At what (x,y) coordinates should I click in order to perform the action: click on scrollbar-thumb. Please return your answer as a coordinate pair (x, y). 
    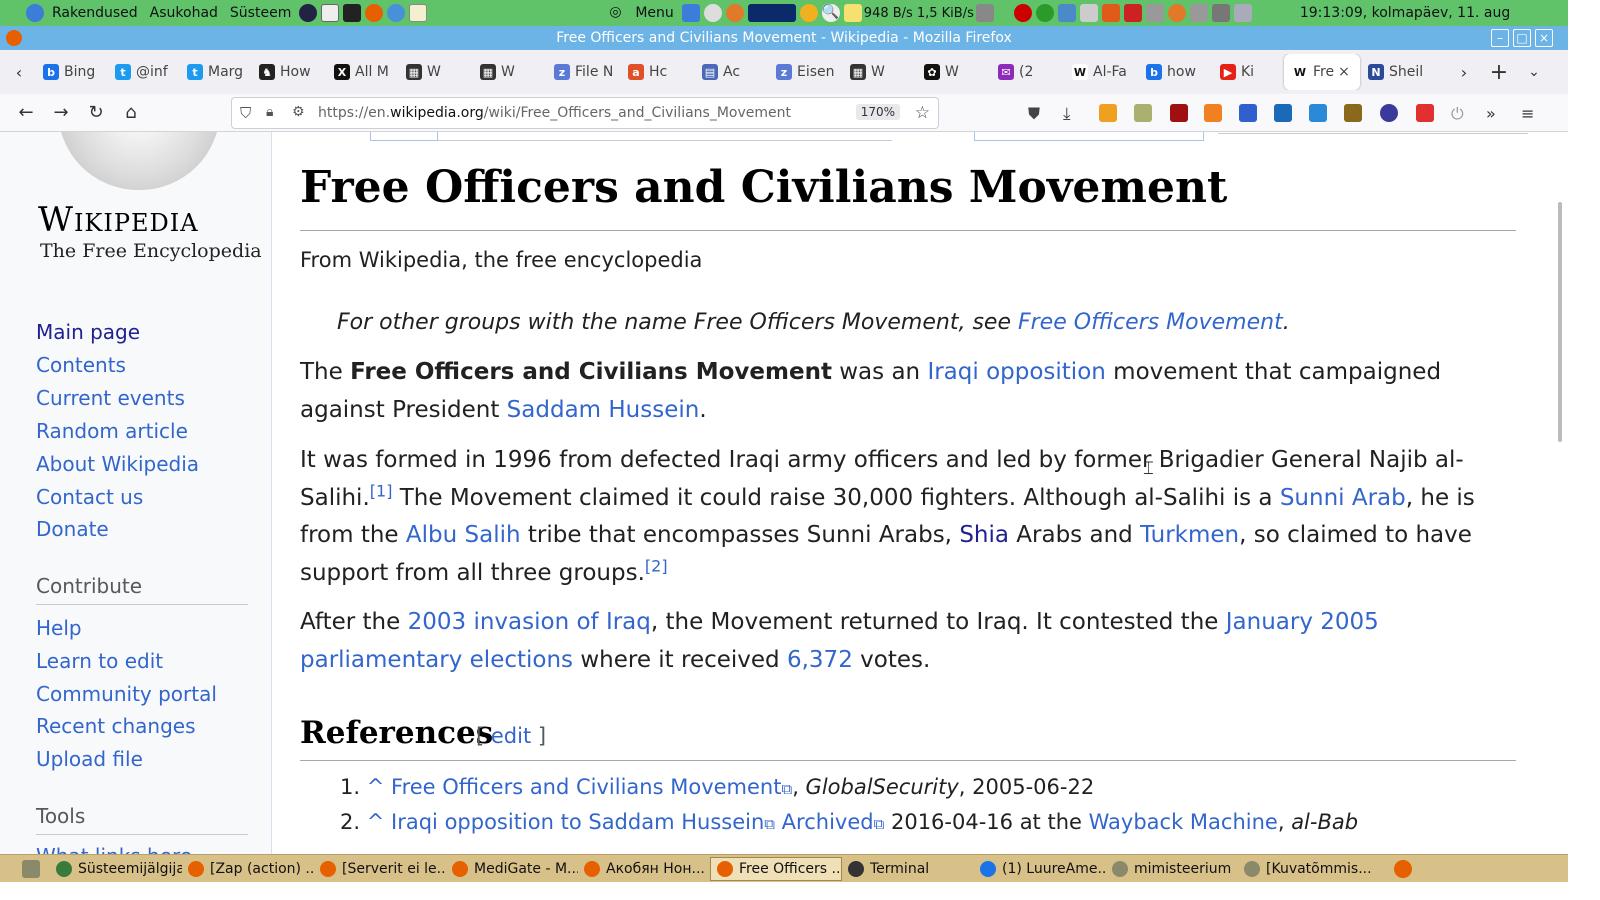
    Looking at the image, I should click on (1560, 322).